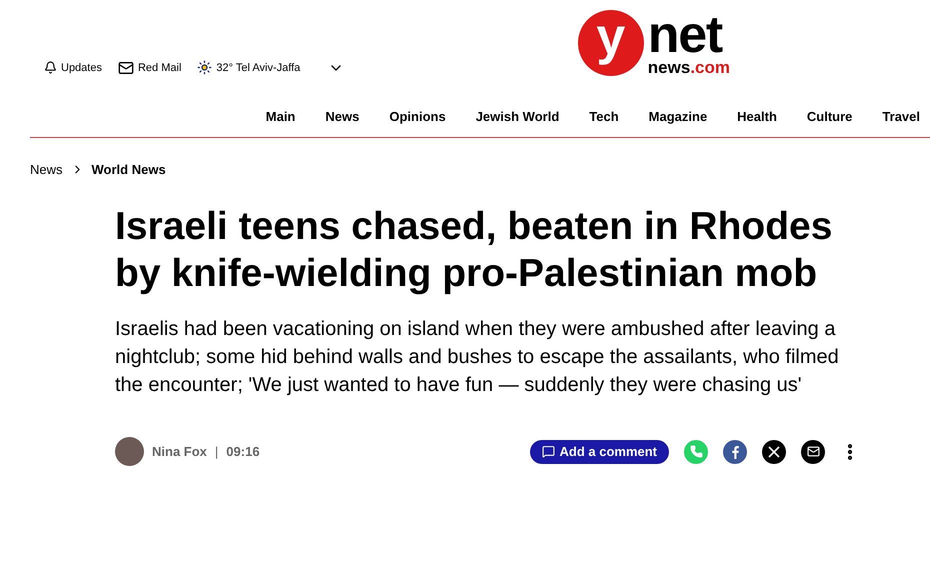  What do you see at coordinates (73, 68) in the screenshot?
I see `updates-link: Updates` at bounding box center [73, 68].